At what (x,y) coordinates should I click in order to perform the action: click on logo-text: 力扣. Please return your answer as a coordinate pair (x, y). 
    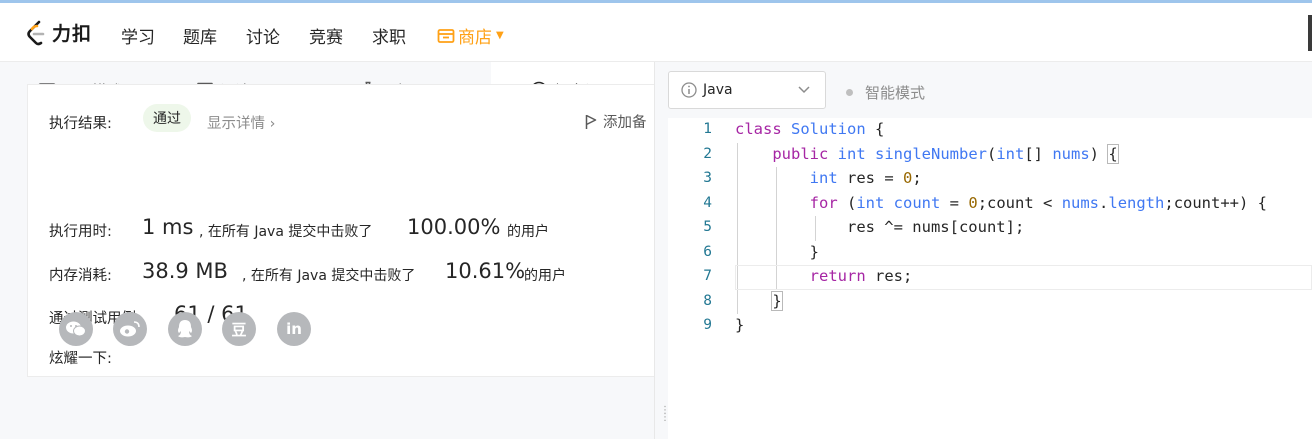
    Looking at the image, I should click on (72, 34).